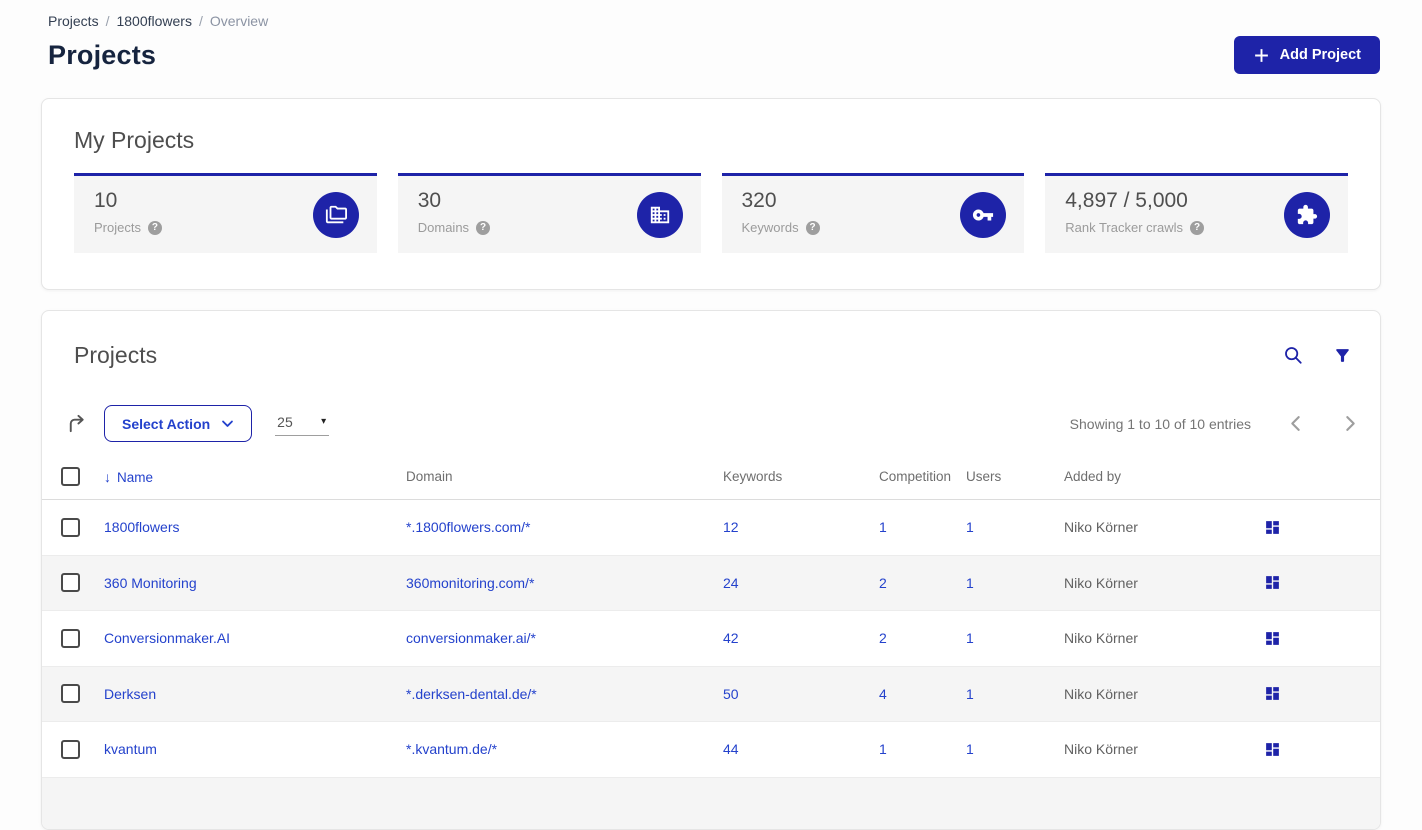  What do you see at coordinates (731, 527) in the screenshot?
I see `keywords-count-link: 12` at bounding box center [731, 527].